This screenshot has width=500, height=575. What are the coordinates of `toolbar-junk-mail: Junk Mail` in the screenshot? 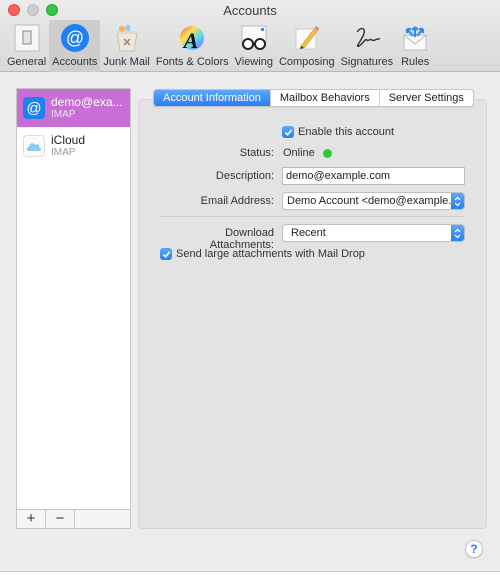 It's located at (126, 46).